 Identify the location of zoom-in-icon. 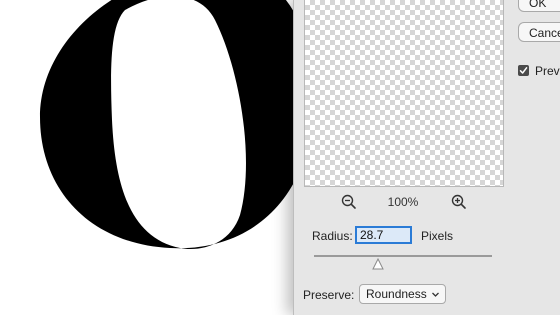
(458, 201).